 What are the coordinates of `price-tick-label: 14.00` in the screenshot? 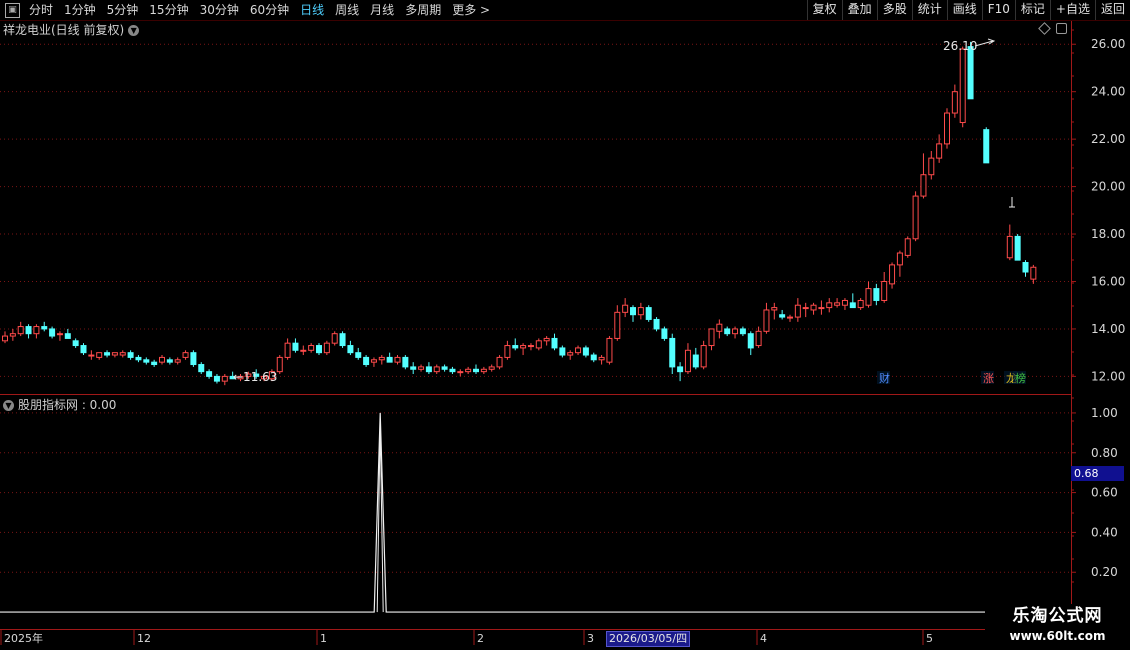 It's located at (1108, 329).